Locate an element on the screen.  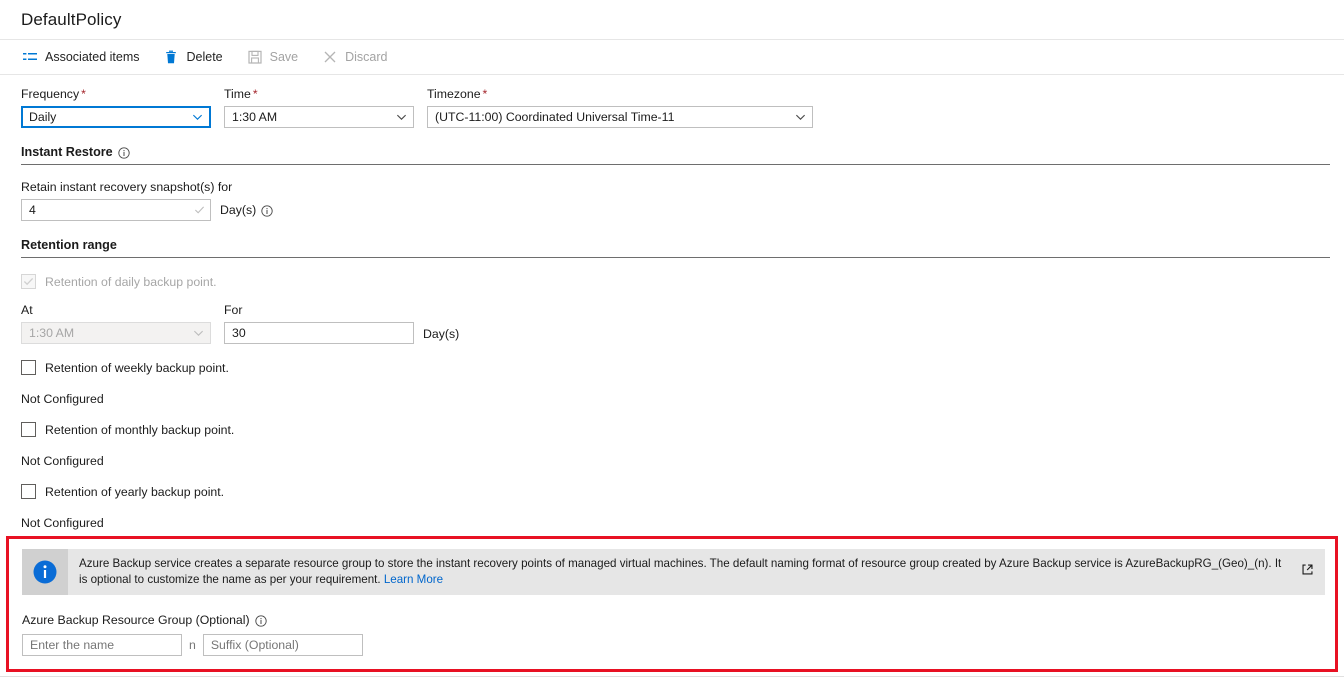
at-value: 1:30 AM is located at coordinates (52, 333).